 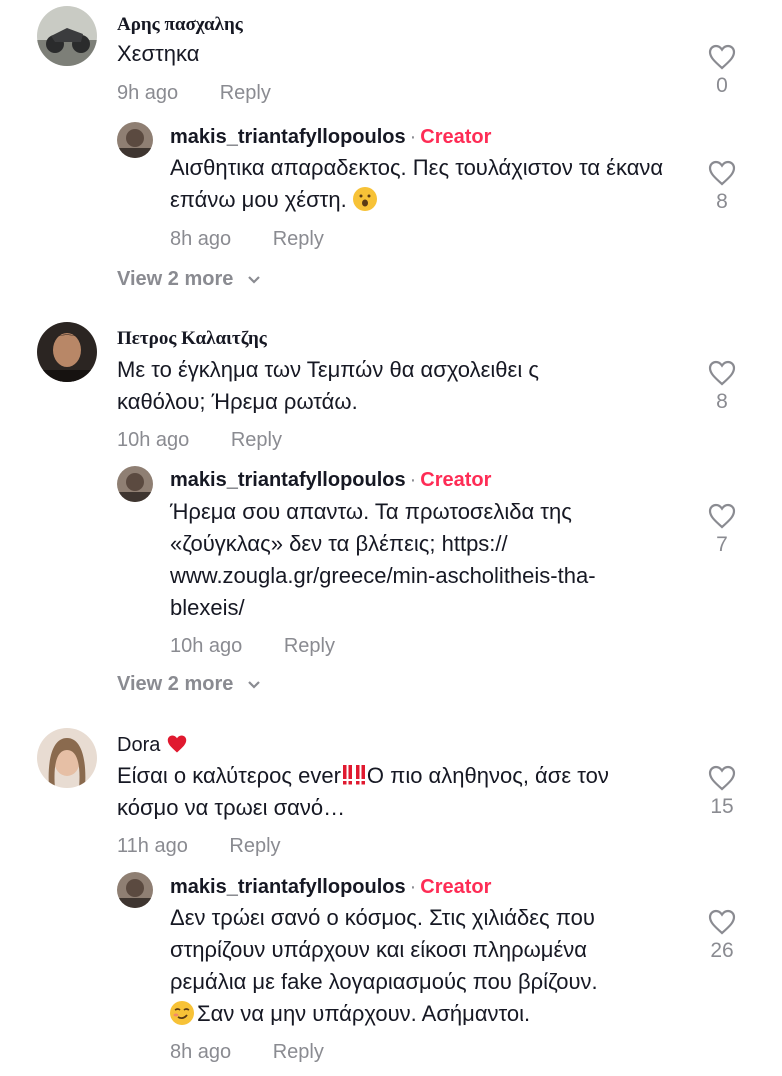 I want to click on reply-text-line: blexeis/, so click(x=207, y=607).